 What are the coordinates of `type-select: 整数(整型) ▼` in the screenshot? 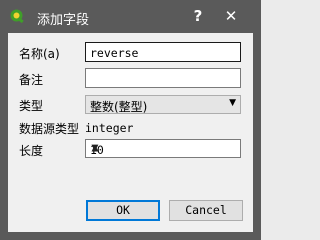 It's located at (163, 104).